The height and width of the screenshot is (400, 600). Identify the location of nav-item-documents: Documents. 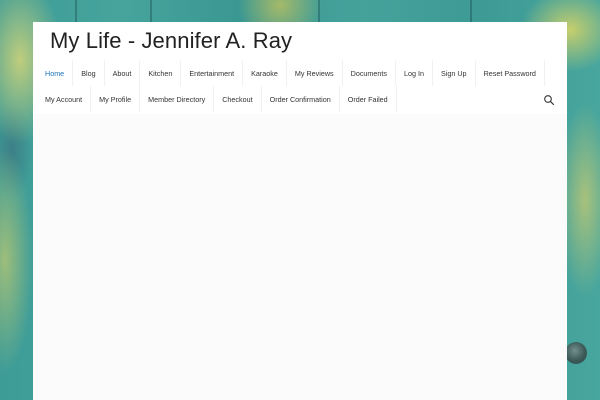
(369, 73).